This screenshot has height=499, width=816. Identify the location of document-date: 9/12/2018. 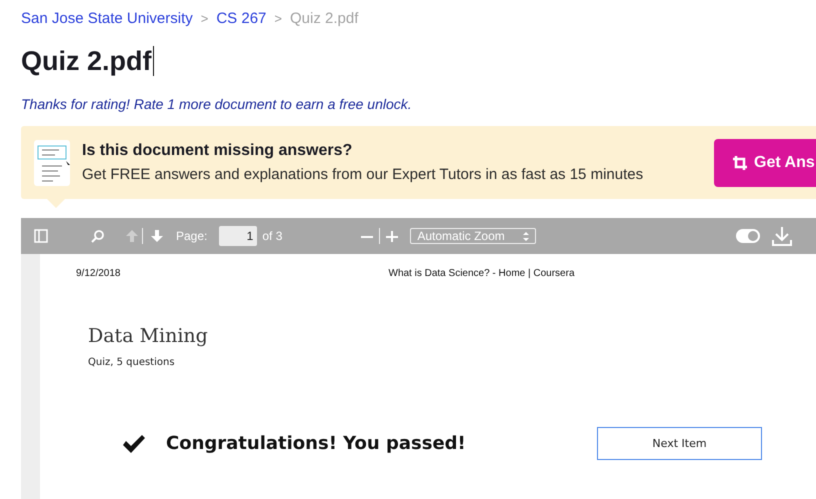
(98, 273).